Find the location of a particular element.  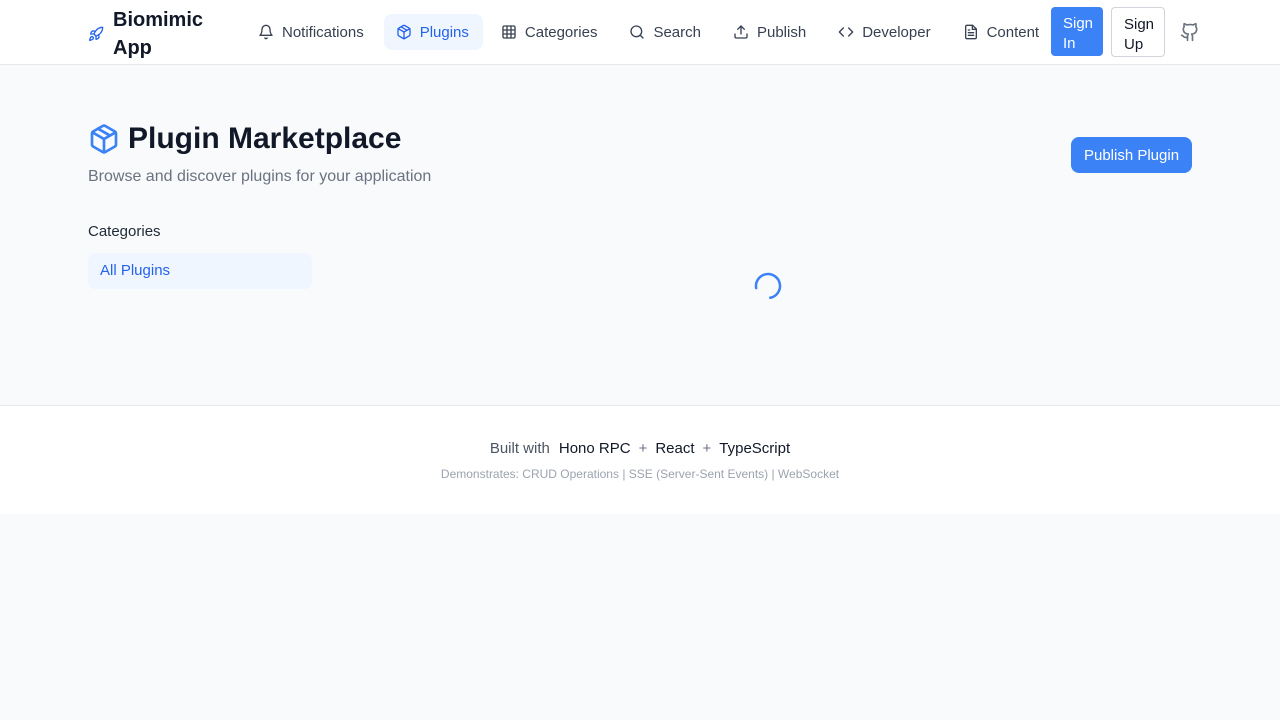

nav-categories: Categories is located at coordinates (550, 32).